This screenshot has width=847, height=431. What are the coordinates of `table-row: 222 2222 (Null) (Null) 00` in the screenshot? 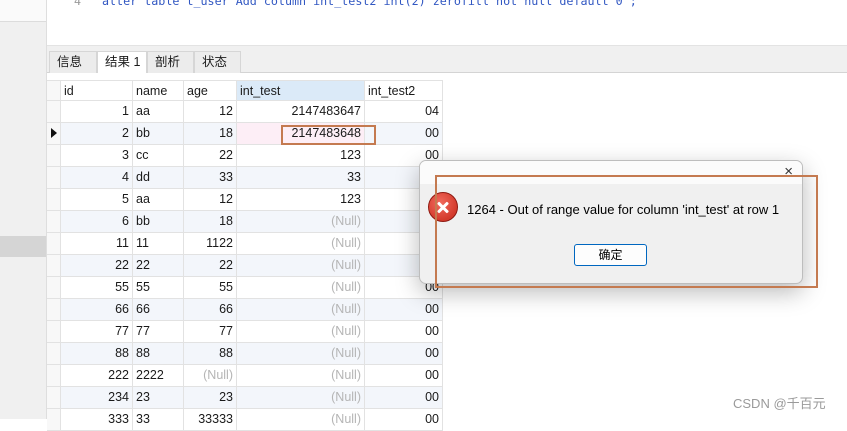 It's located at (245, 376).